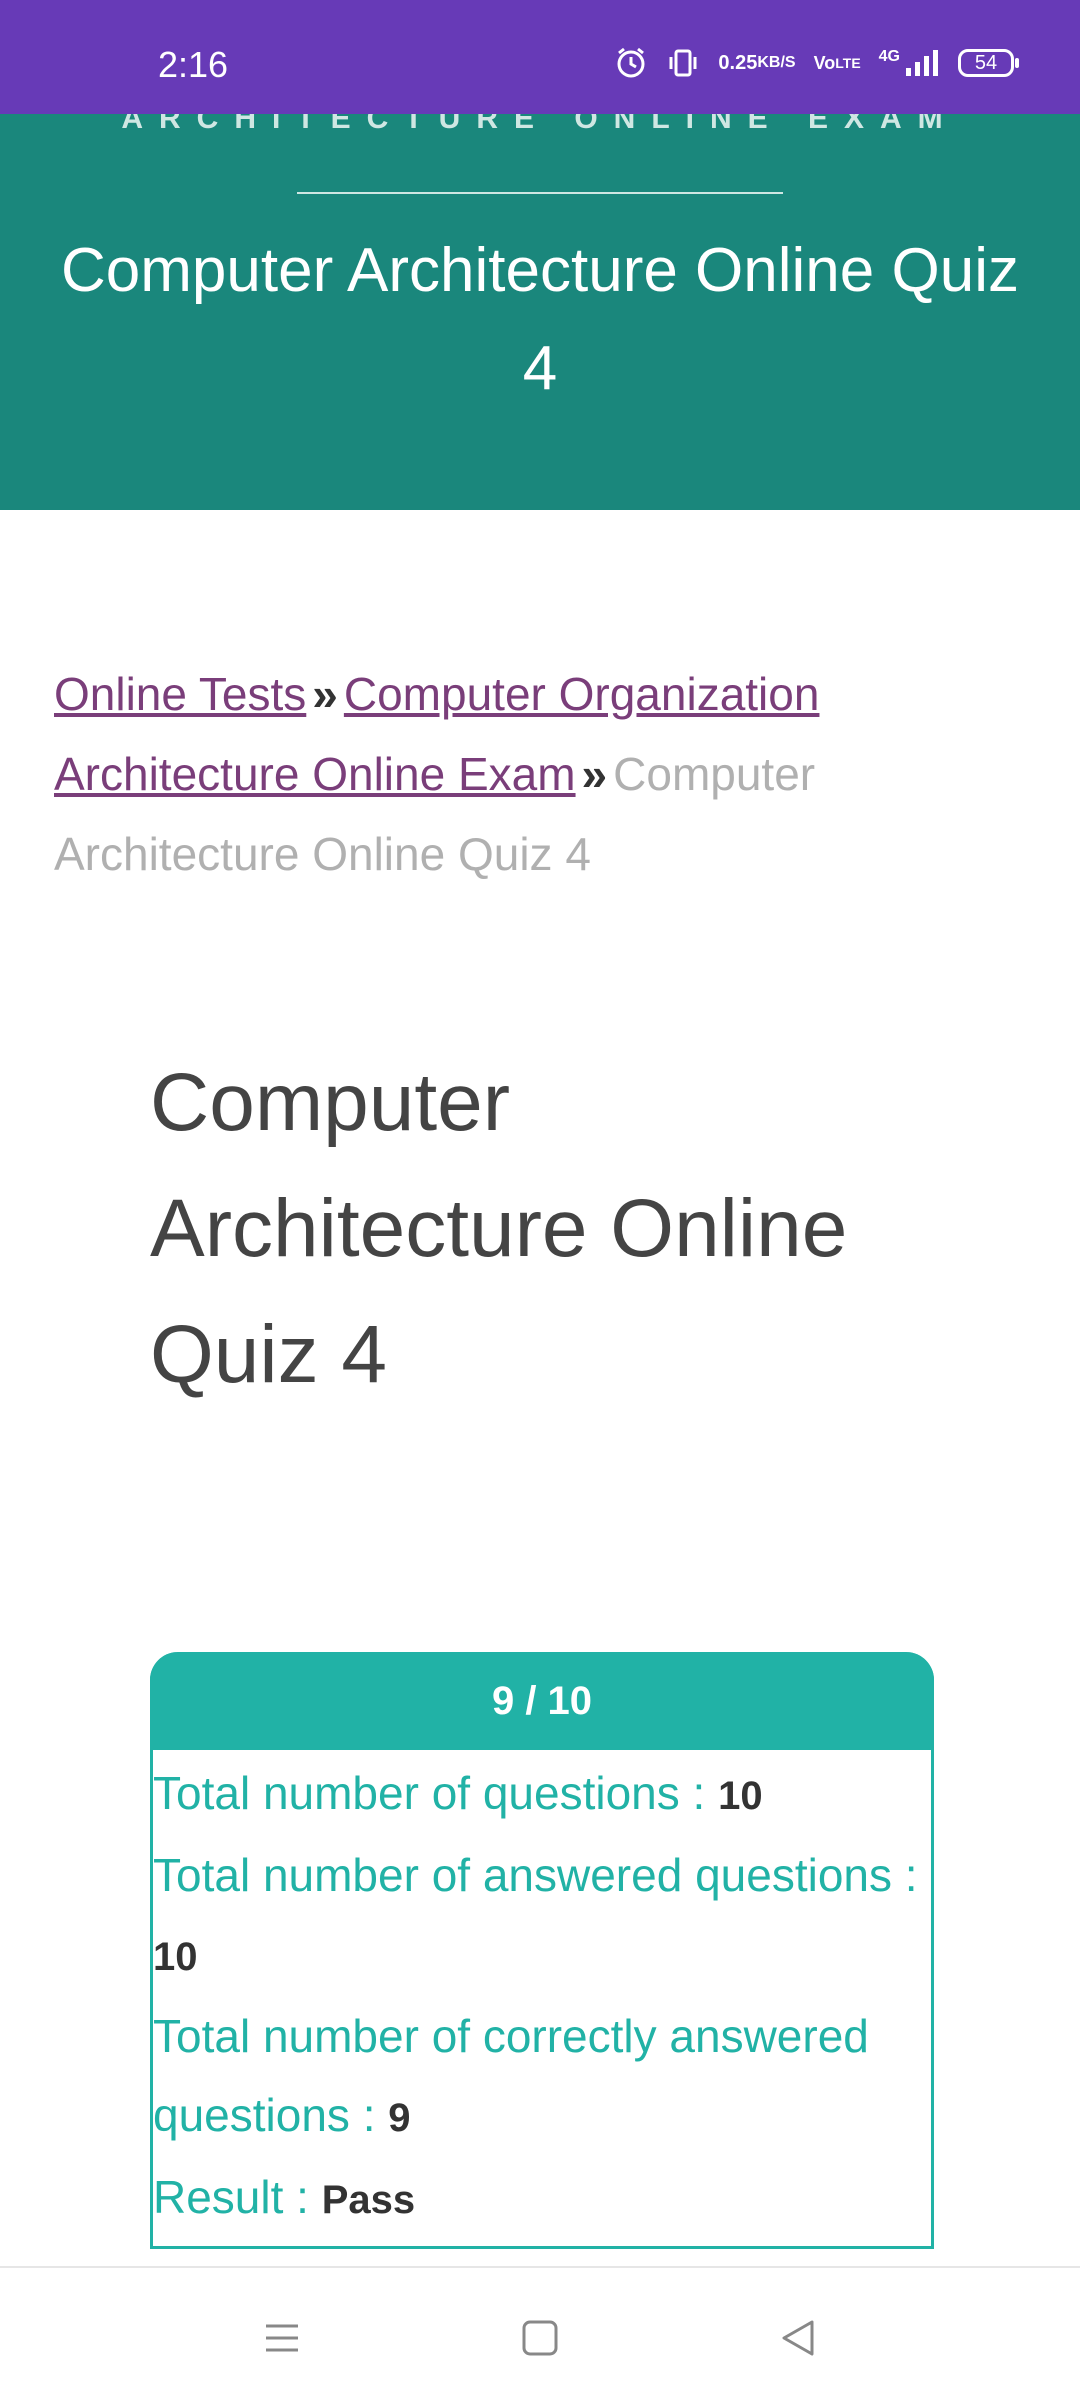  Describe the element at coordinates (535, 1875) in the screenshot. I see `answered-questions-label: Total number of answered questions :` at that location.